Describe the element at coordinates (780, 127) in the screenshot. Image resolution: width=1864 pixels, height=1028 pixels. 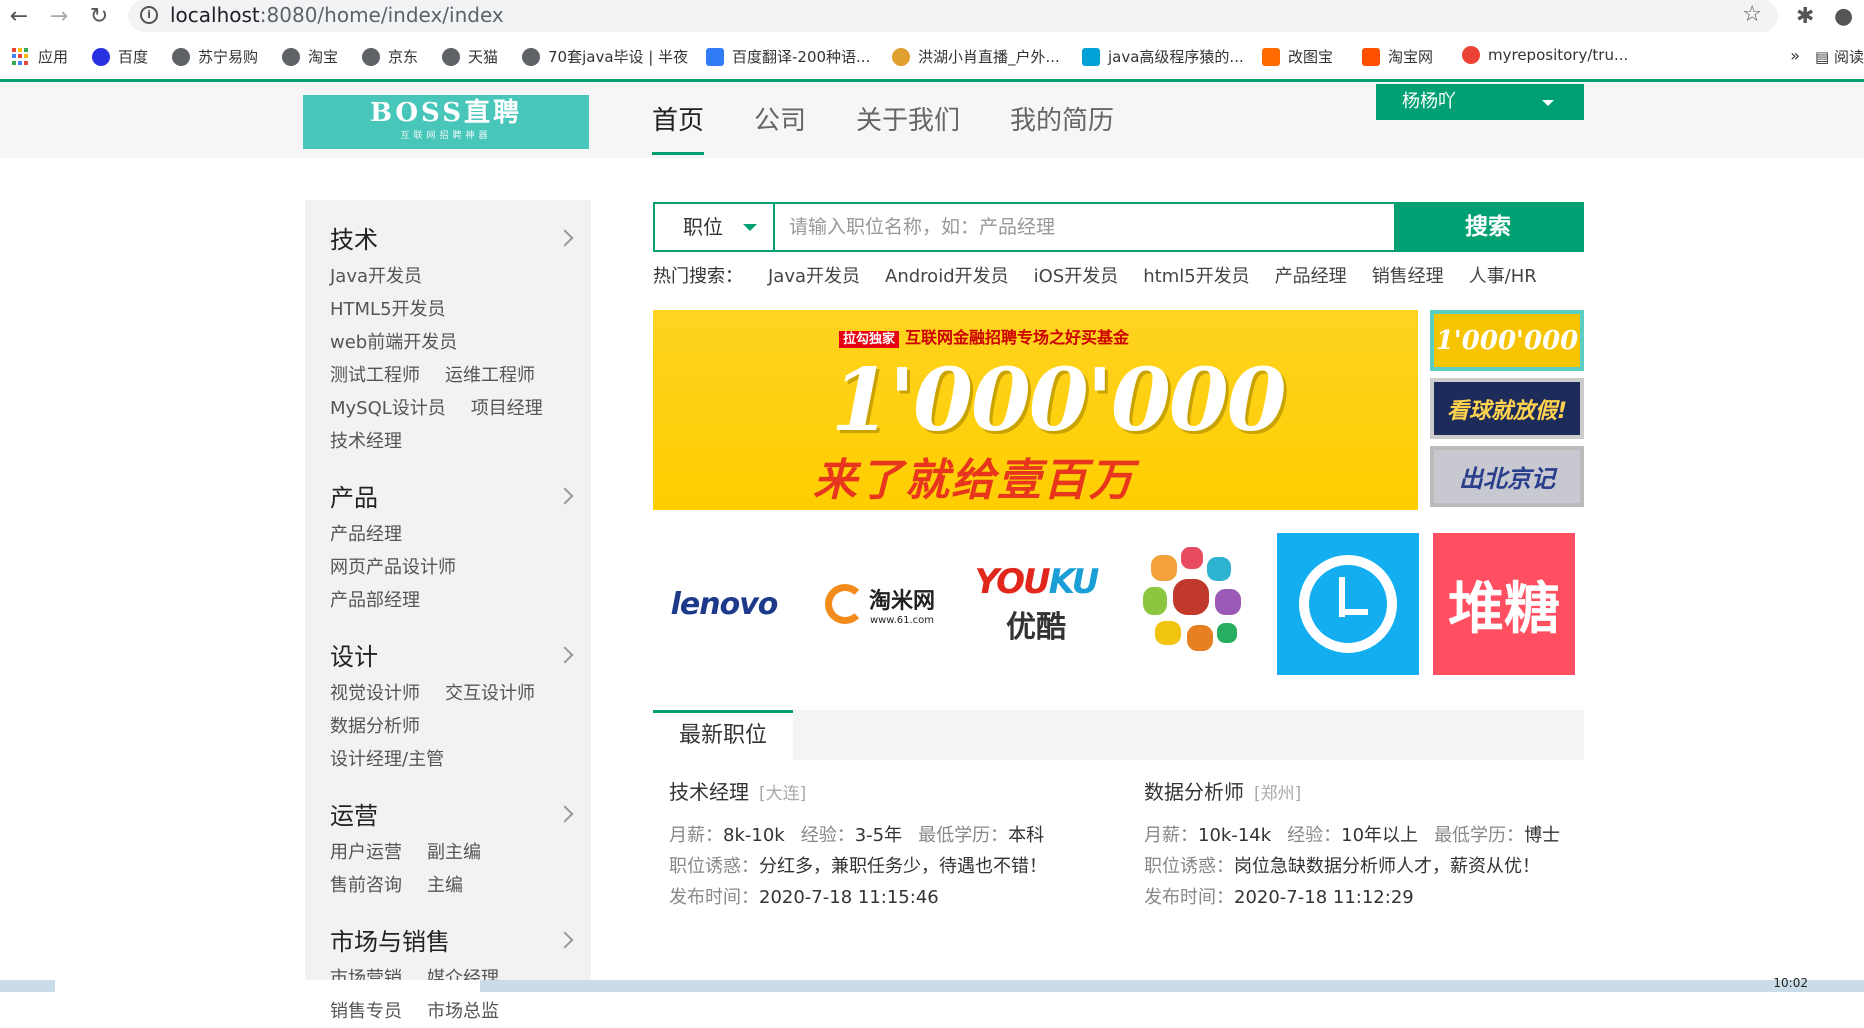
I see `nav-company: 公司` at that location.